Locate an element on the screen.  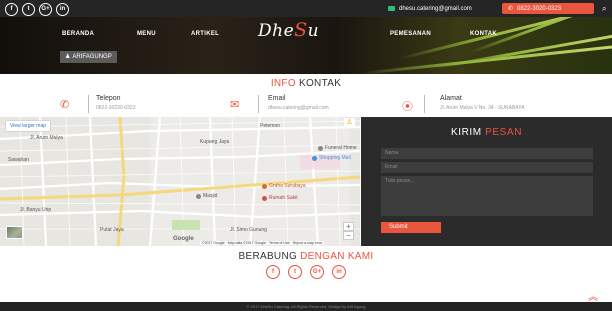
map-poi: Graha Surabaya is located at coordinates (284, 186).